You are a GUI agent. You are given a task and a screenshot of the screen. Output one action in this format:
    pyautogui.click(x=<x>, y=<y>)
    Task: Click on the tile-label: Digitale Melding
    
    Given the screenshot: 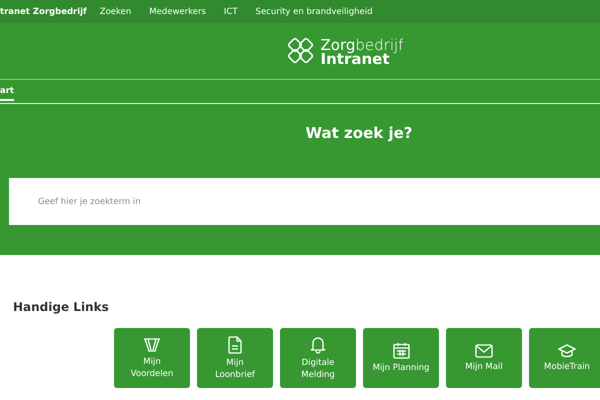 What is the action you would take?
    pyautogui.click(x=318, y=368)
    